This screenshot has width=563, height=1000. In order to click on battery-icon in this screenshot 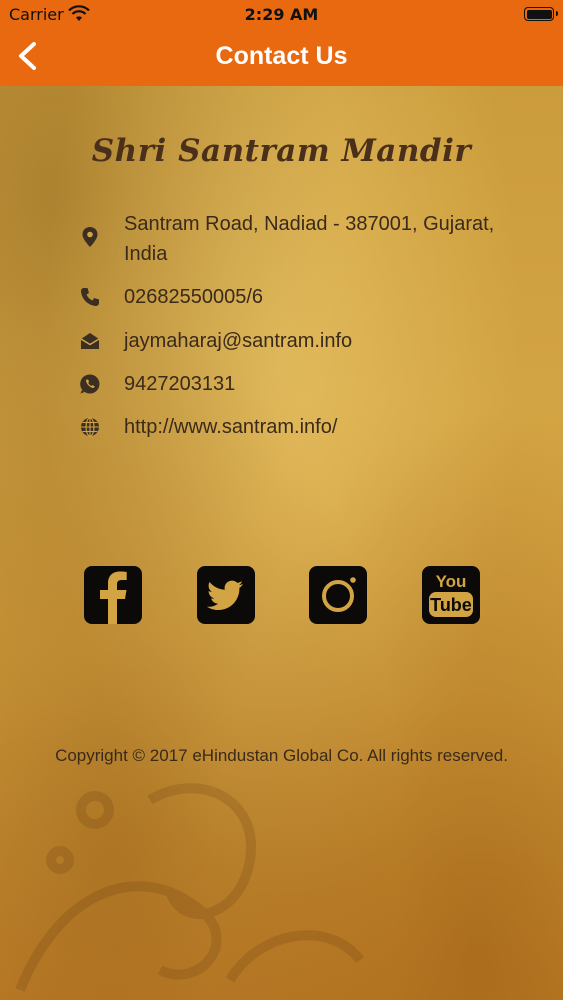, I will do `click(541, 14)`.